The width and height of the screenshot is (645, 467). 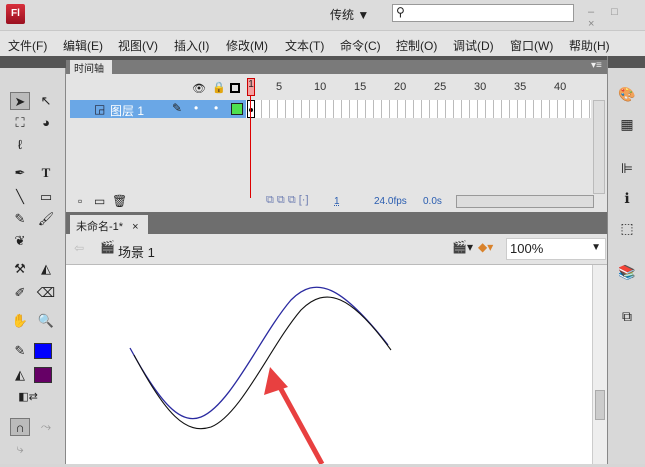 I want to click on elapsed-time: 0.0s, so click(x=432, y=201).